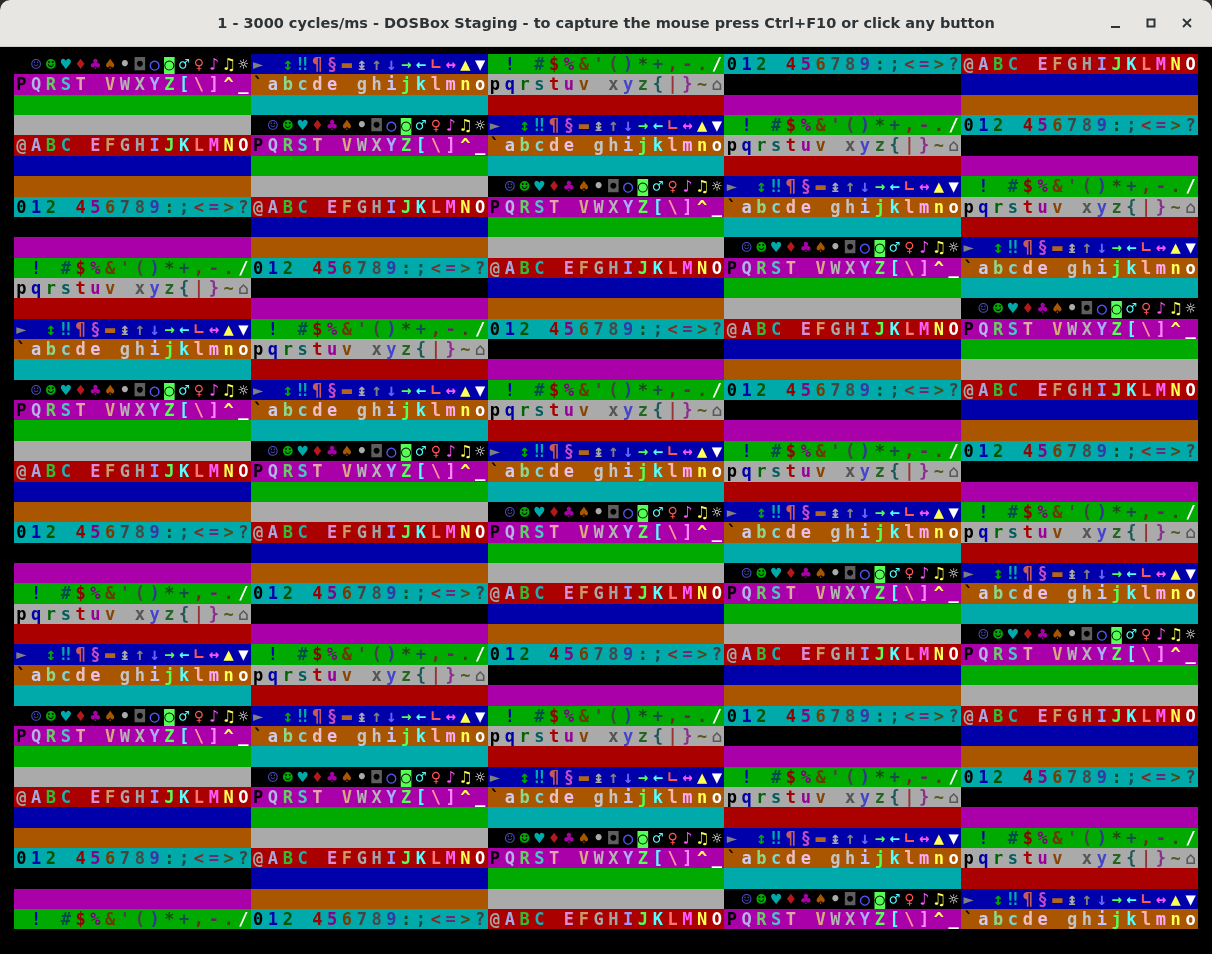 Image resolution: width=1212 pixels, height=954 pixels. I want to click on minimize-icon, so click(1115, 26).